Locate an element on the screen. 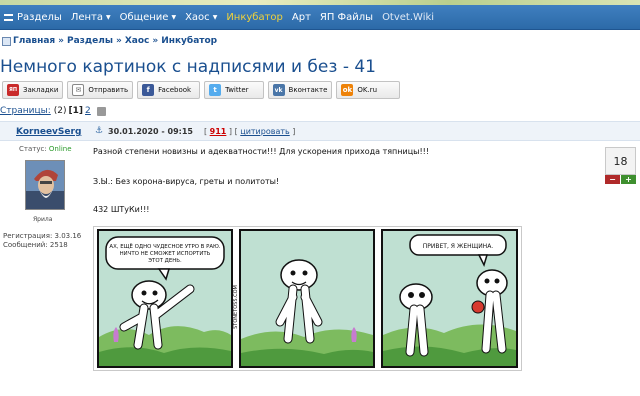  send-label: Отправить is located at coordinates (108, 90).